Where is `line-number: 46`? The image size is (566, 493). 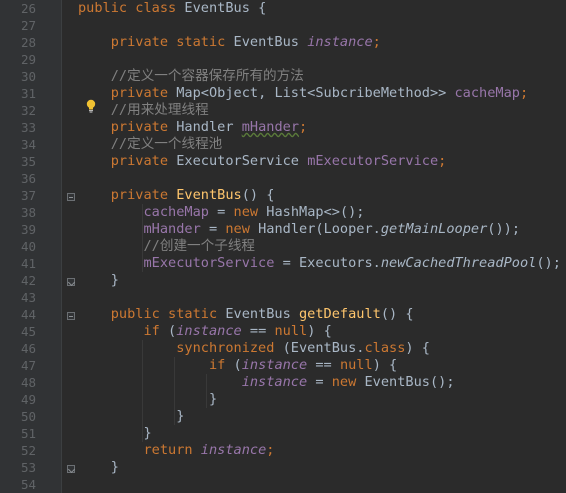
line-number: 46 is located at coordinates (30, 348).